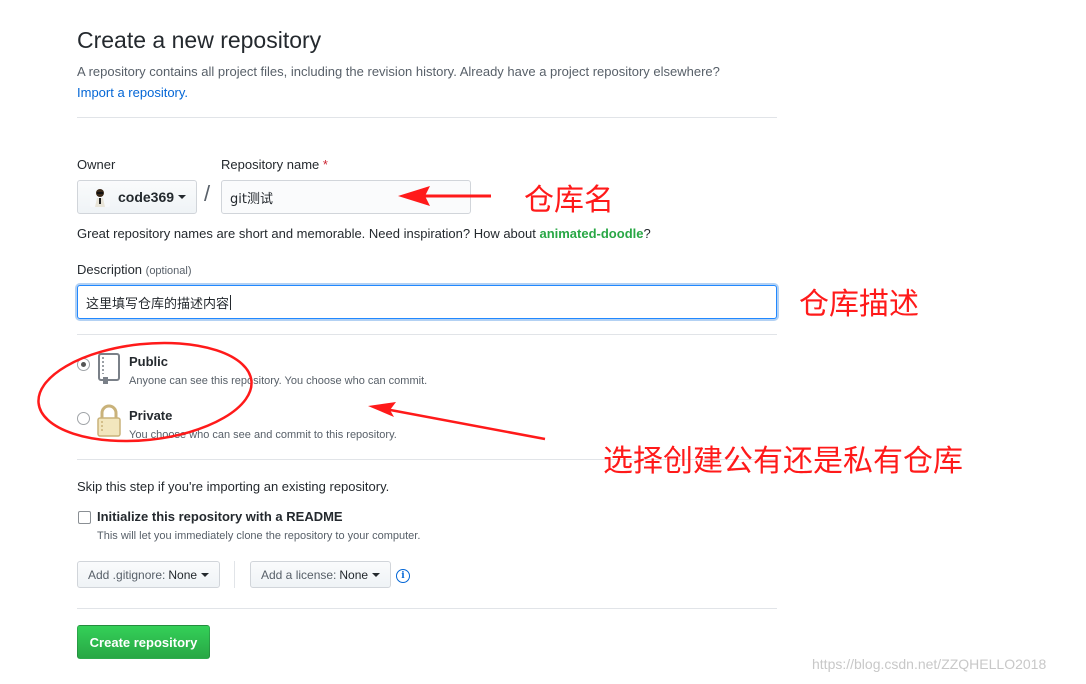  Describe the element at coordinates (220, 516) in the screenshot. I see `readme-title: Initialize this repository with a README` at that location.